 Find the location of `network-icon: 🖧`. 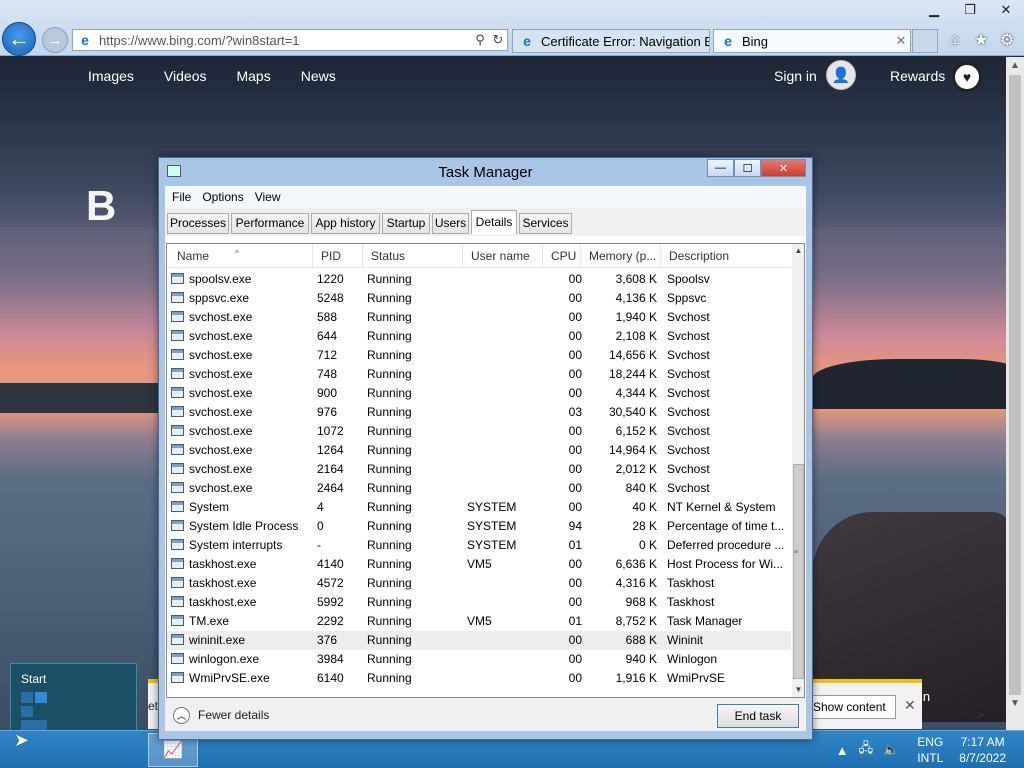

network-icon: 🖧 is located at coordinates (866, 750).